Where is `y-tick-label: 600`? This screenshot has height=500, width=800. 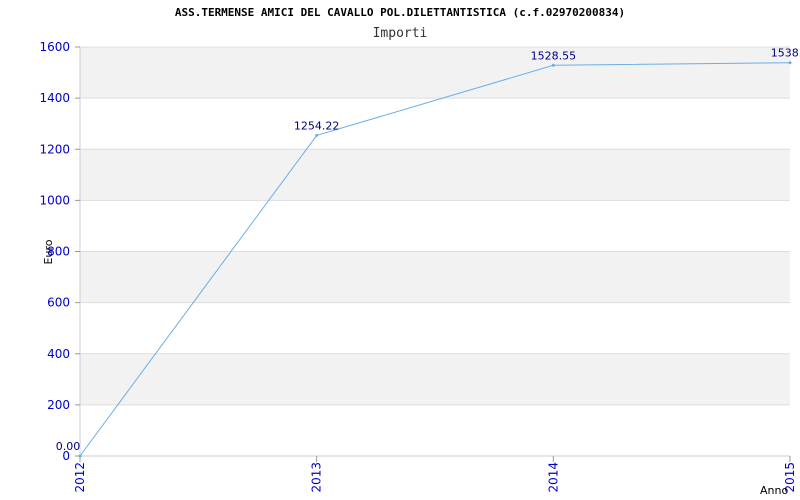 y-tick-label: 600 is located at coordinates (58, 303).